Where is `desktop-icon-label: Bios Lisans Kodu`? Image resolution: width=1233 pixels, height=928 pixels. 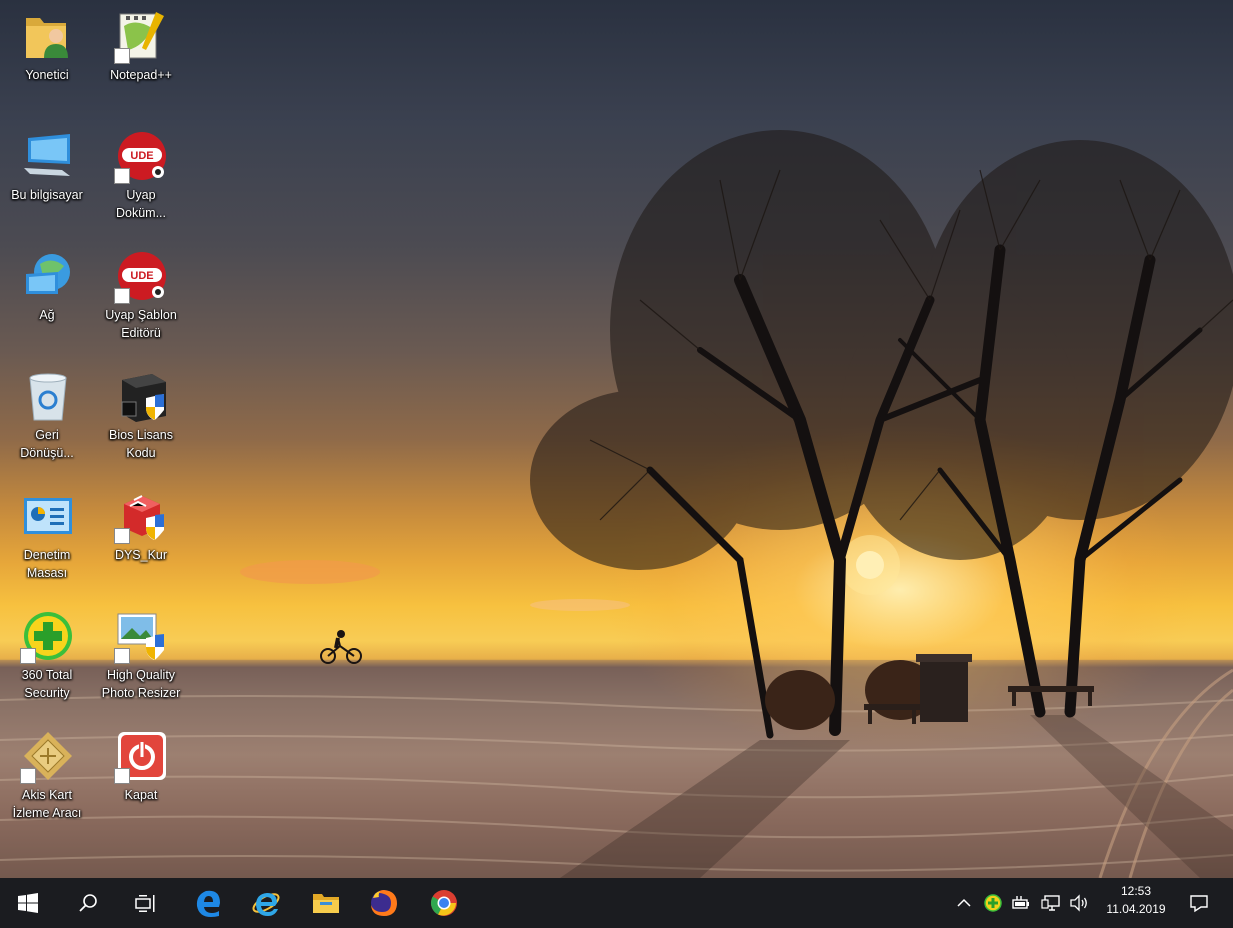 desktop-icon-label: Bios Lisans Kodu is located at coordinates (141, 444).